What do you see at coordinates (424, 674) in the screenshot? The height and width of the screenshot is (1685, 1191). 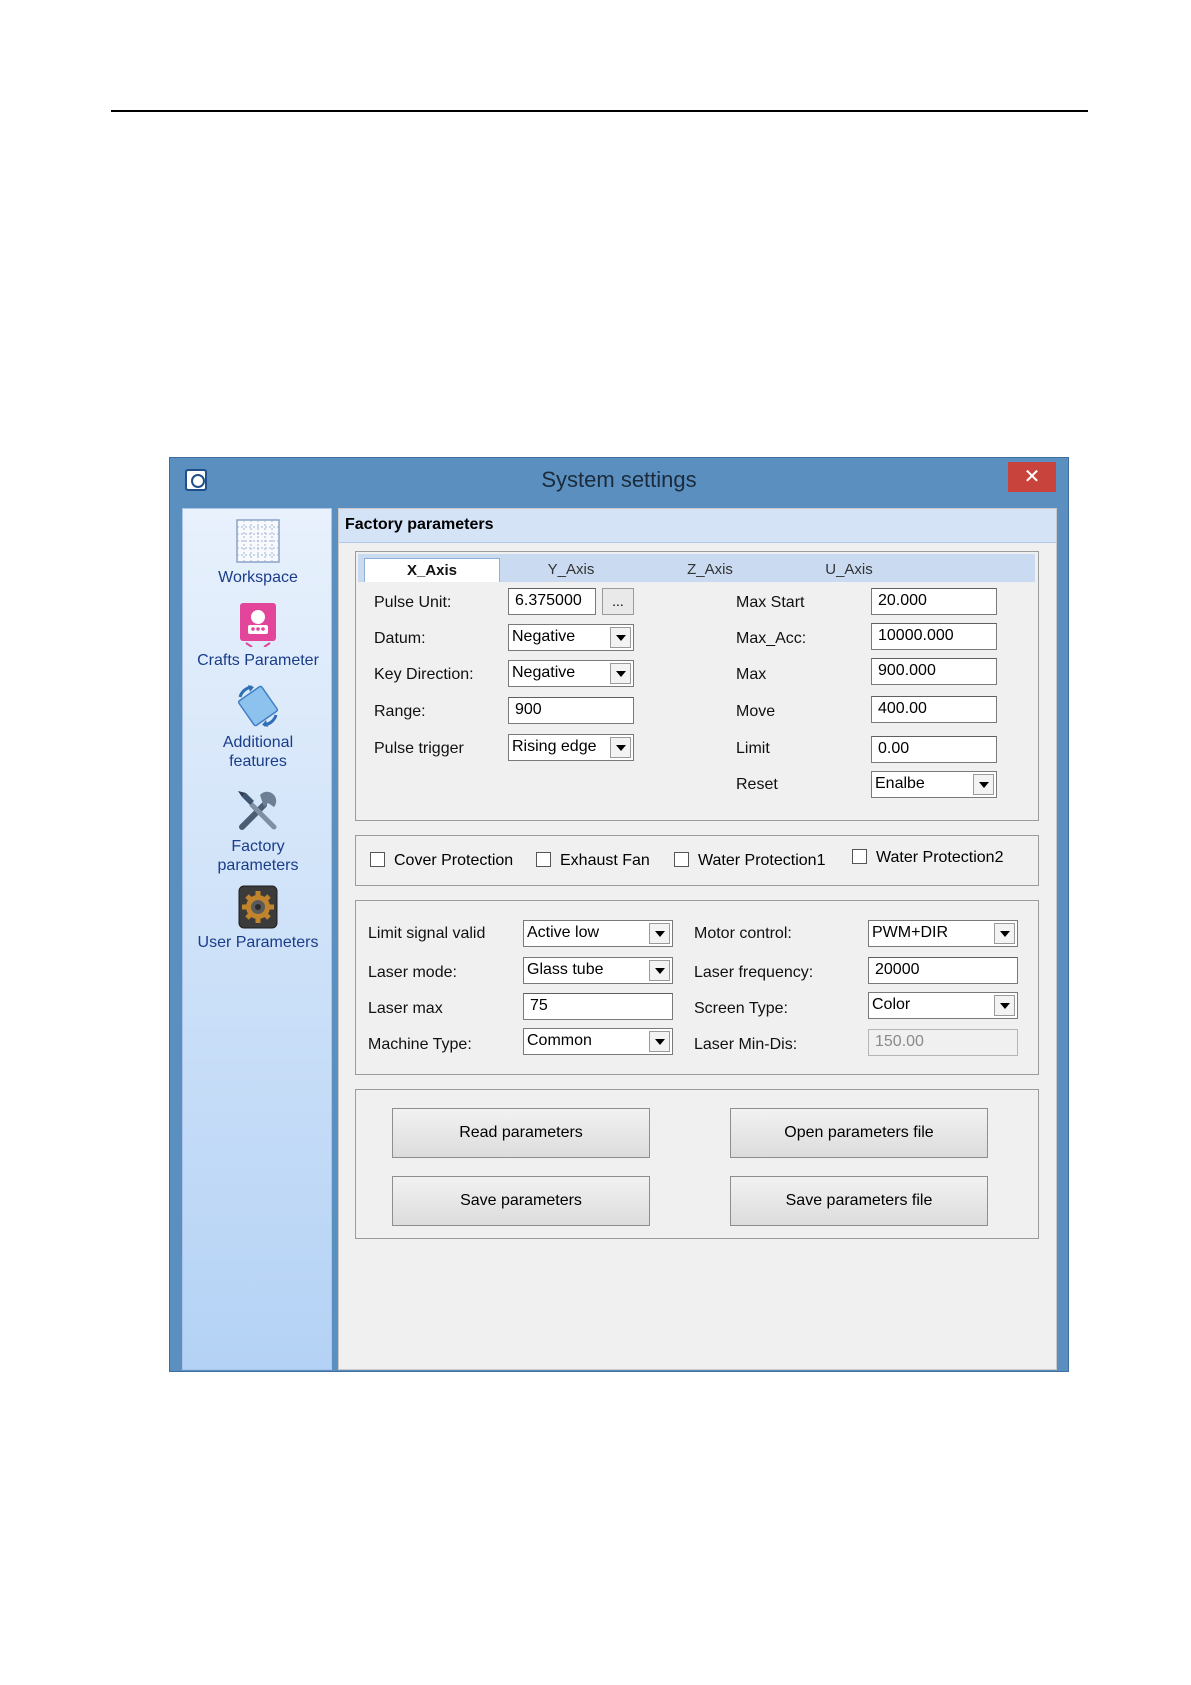 I see `key-direction-label: Key Direction:` at bounding box center [424, 674].